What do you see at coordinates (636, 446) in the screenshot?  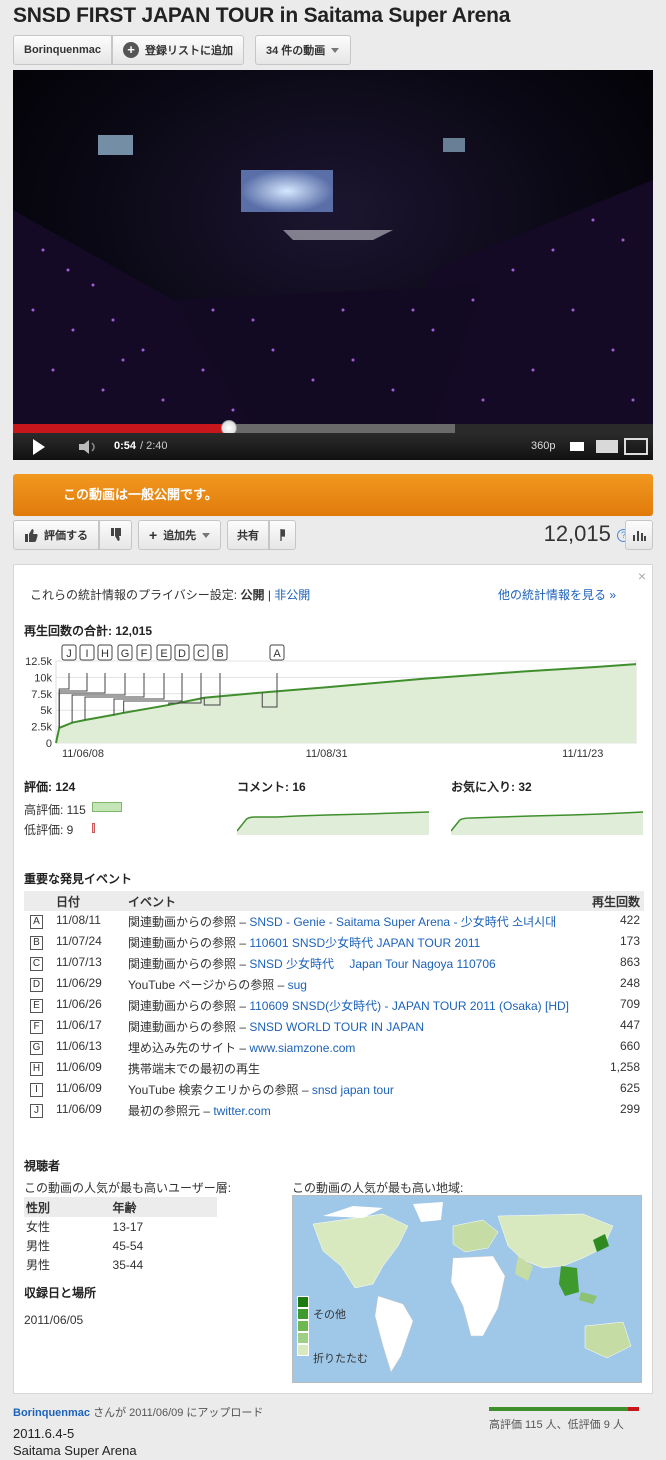 I see `fullscreen-icon` at bounding box center [636, 446].